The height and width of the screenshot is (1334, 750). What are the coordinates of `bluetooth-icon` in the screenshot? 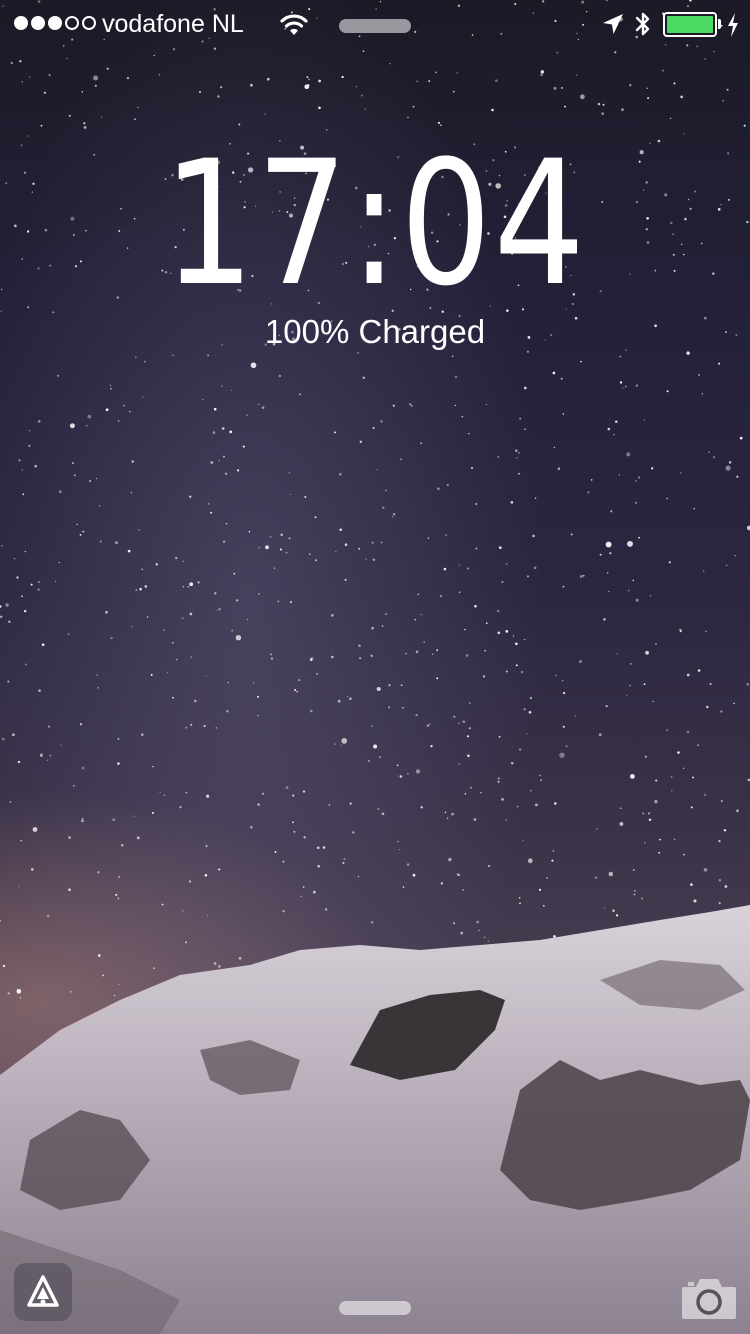 It's located at (642, 24).